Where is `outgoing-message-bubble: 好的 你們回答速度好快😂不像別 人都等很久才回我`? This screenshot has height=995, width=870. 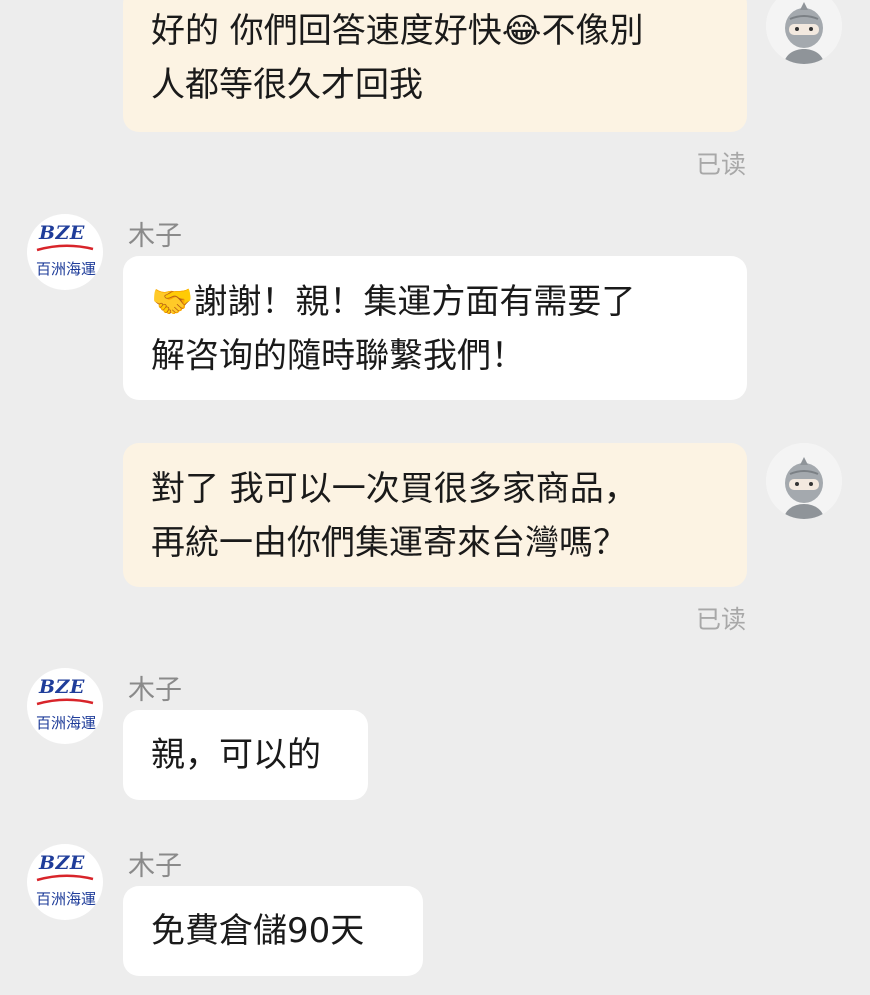
outgoing-message-bubble: 好的 你們回答速度好快😂不像別 人都等很久才回我 is located at coordinates (435, 66).